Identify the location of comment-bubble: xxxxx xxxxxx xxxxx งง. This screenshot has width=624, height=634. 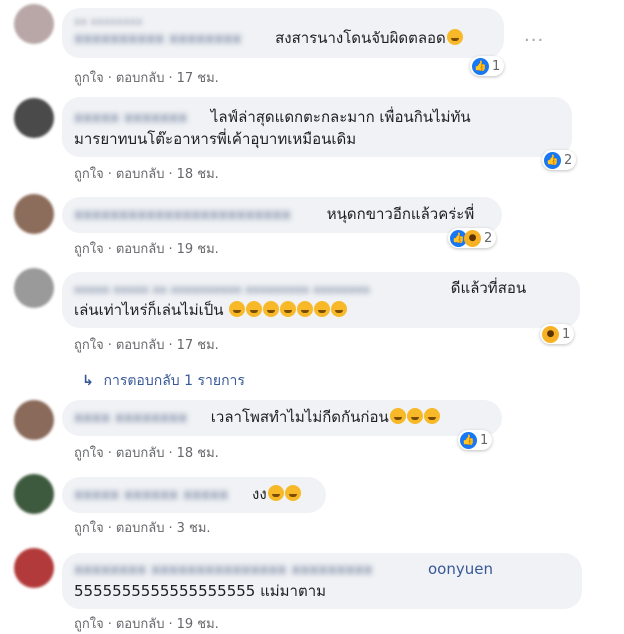
(194, 495).